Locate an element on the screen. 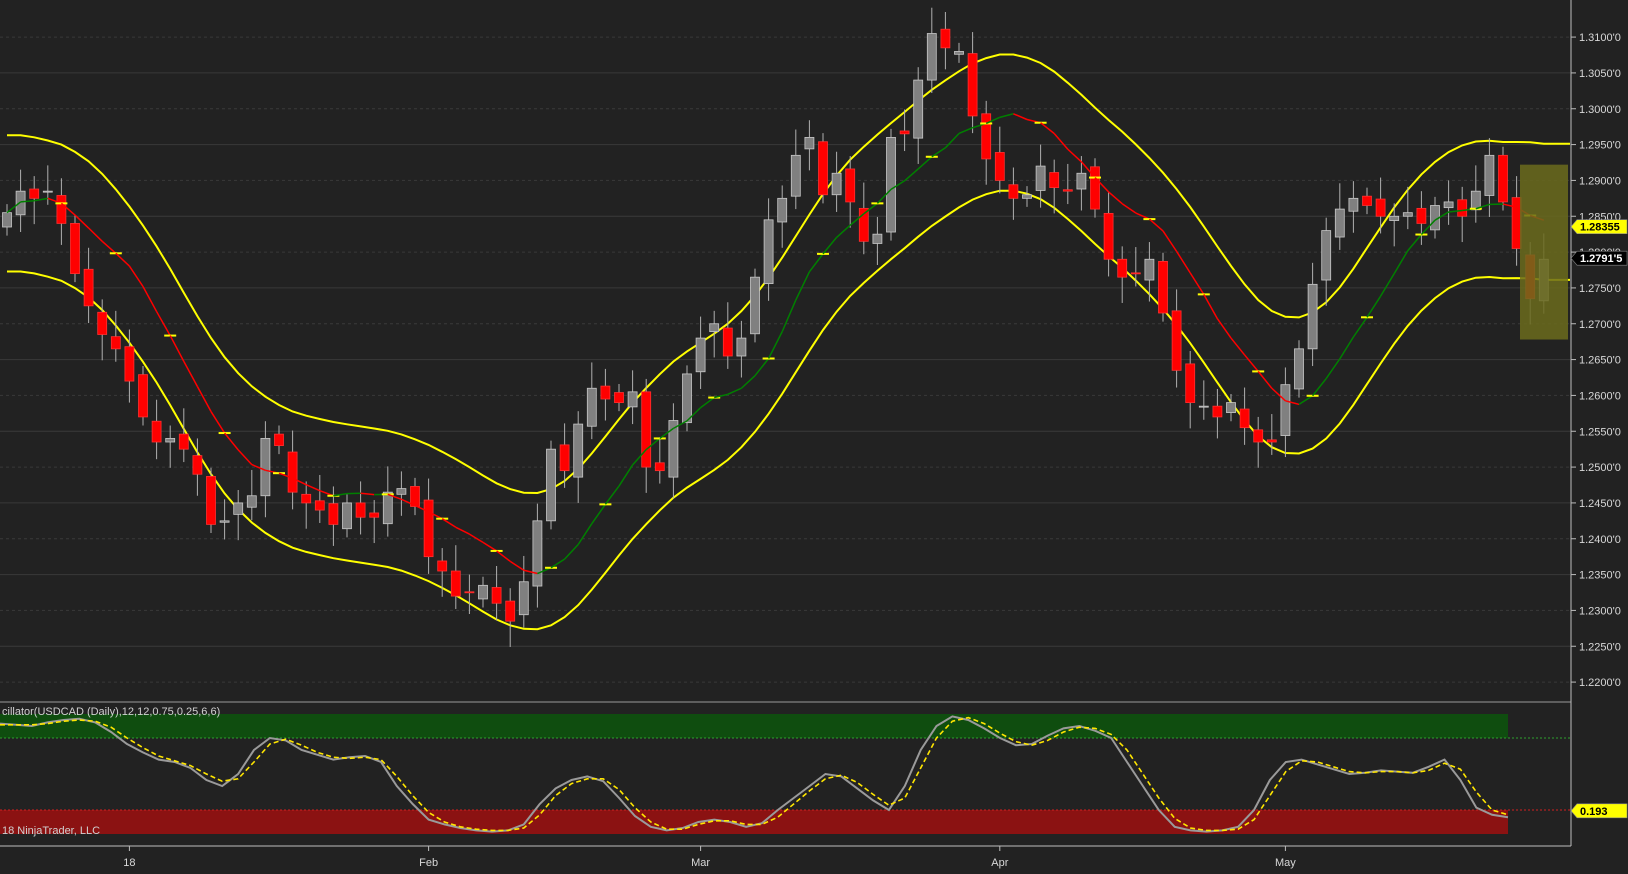 The width and height of the screenshot is (1628, 874). time-tick-label: 18 is located at coordinates (129, 863).